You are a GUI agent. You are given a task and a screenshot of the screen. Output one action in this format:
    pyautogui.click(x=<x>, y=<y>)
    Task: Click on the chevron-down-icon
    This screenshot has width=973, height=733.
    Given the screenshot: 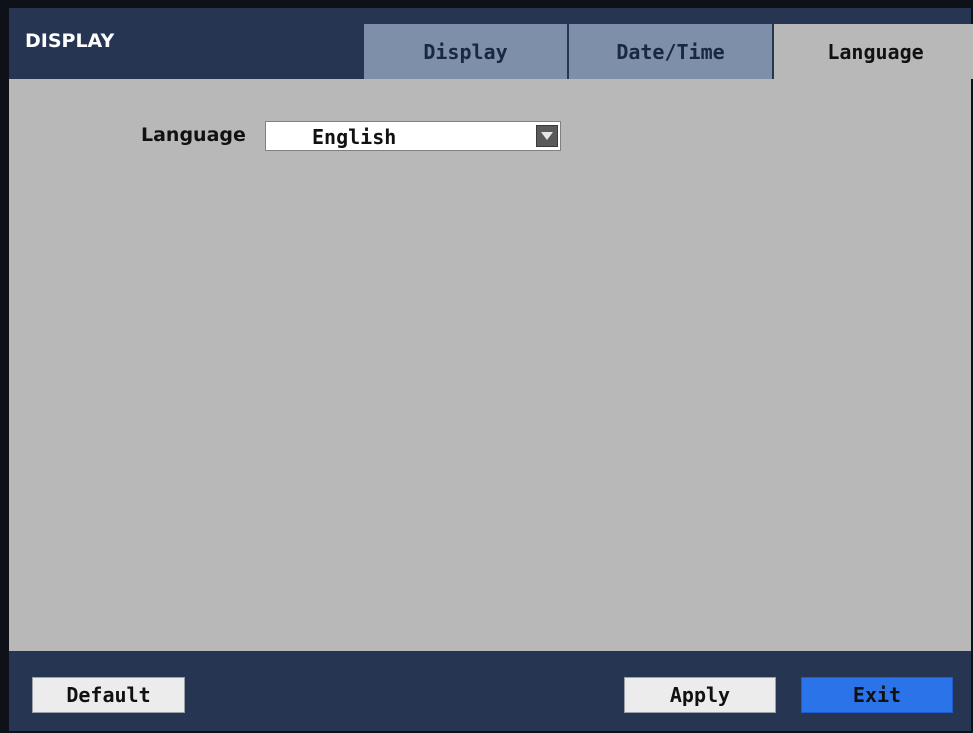 What is the action you would take?
    pyautogui.click(x=547, y=136)
    